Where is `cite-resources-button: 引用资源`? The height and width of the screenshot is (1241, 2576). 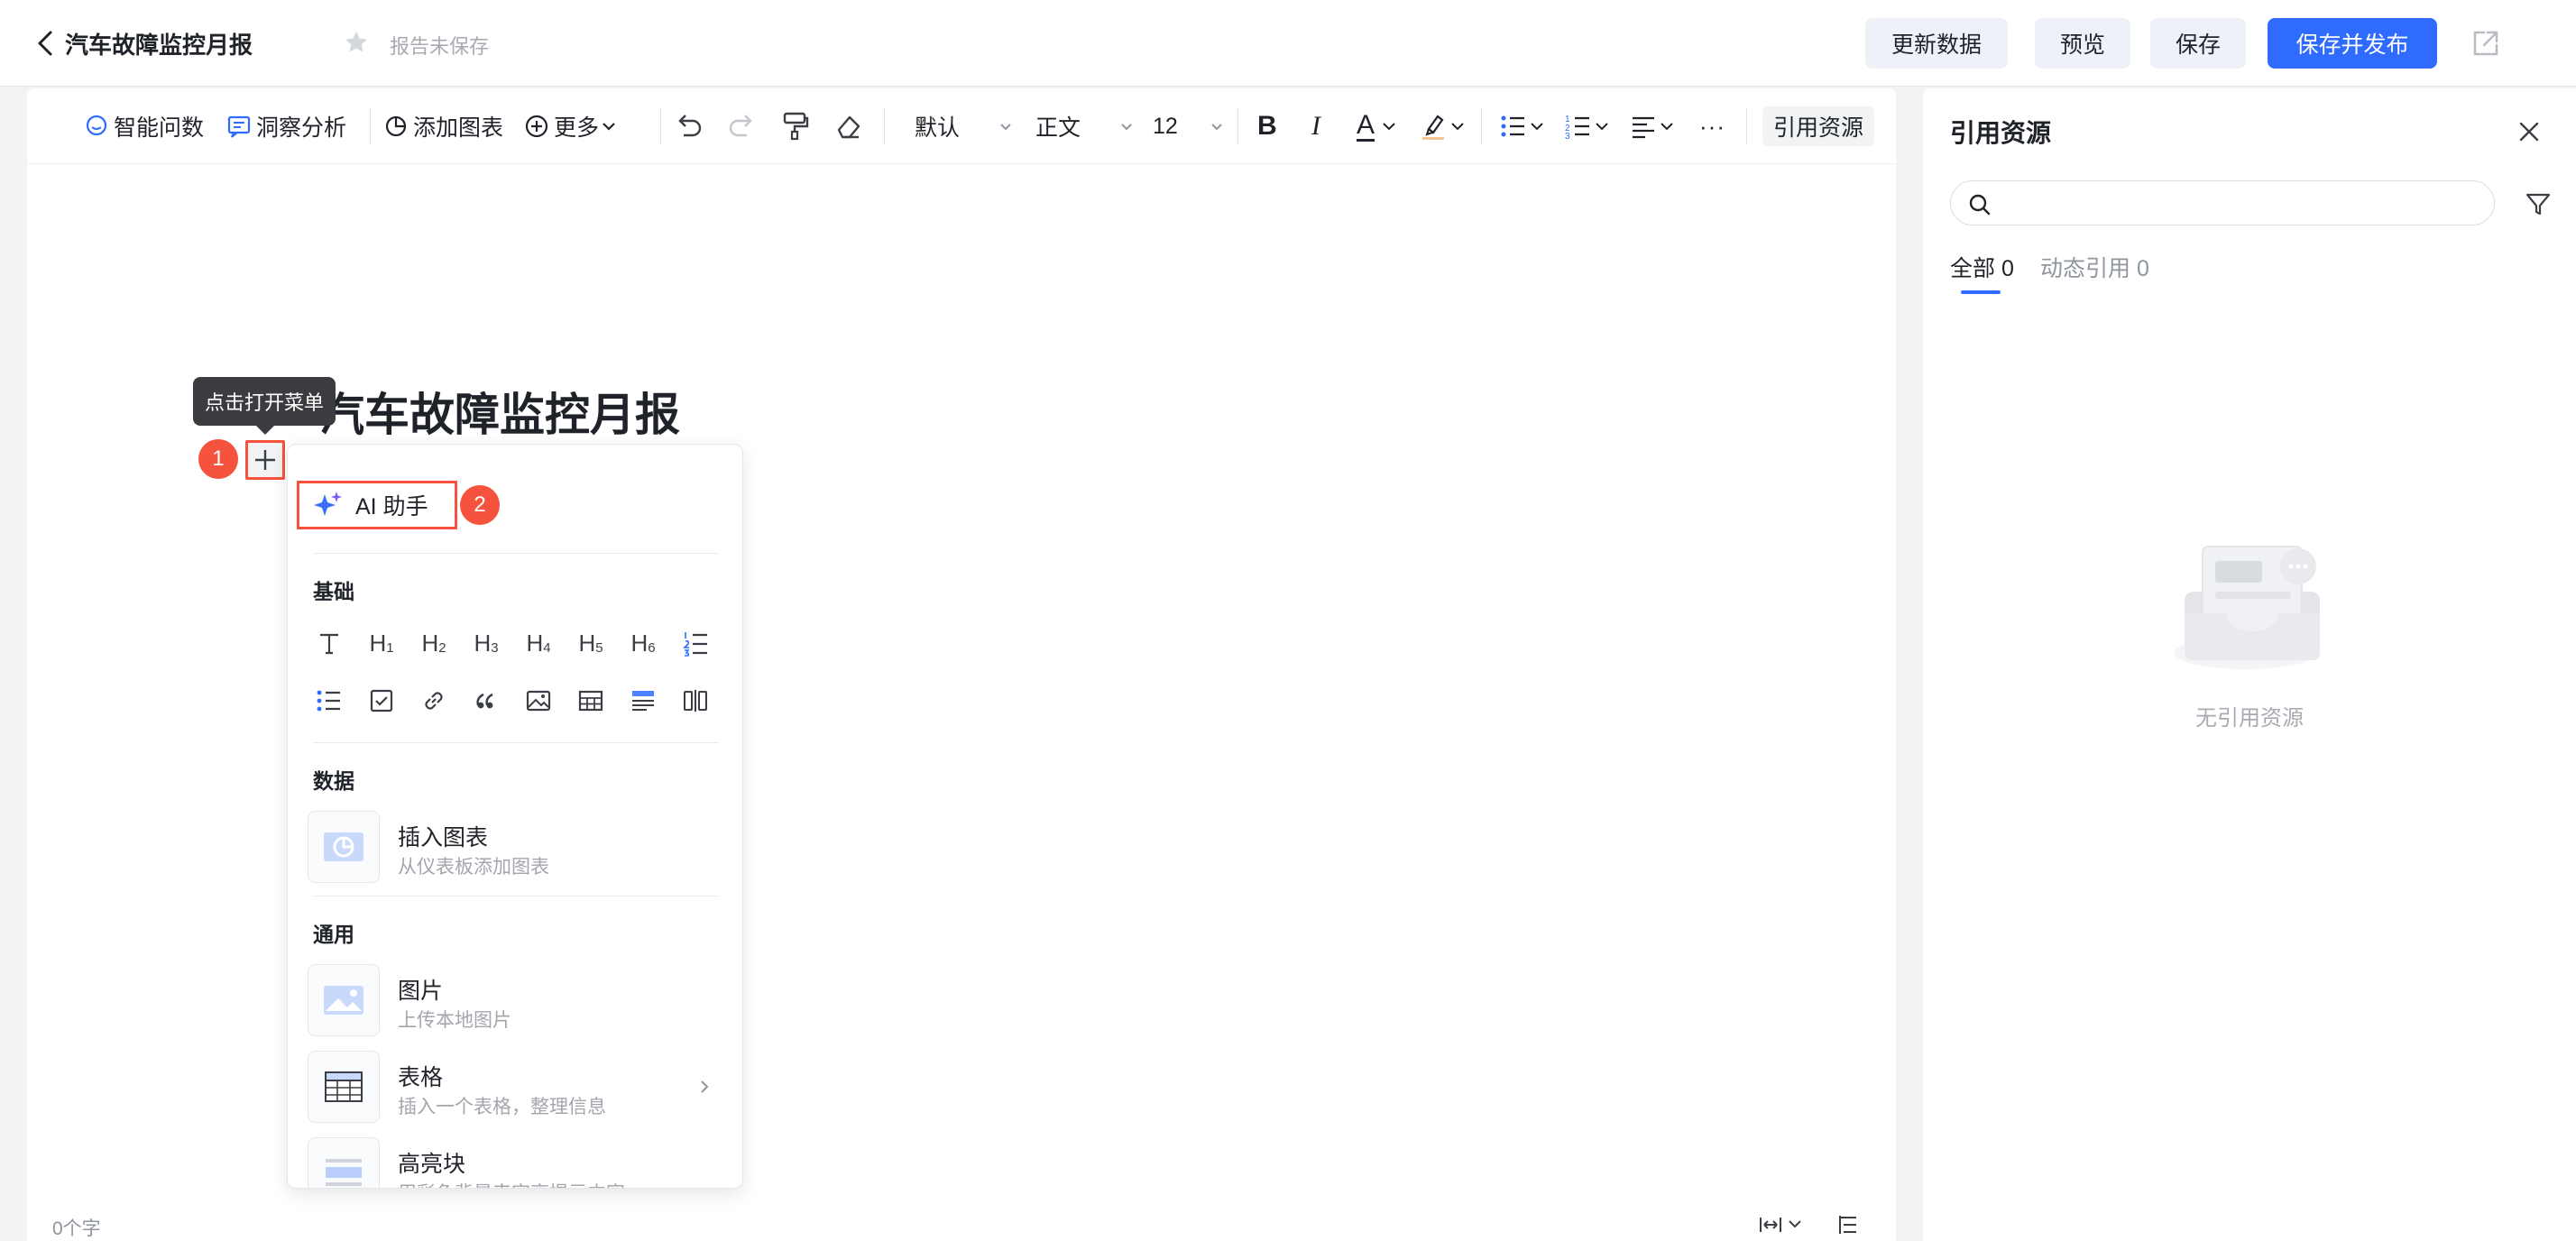
cite-resources-button: 引用资源 is located at coordinates (1819, 126).